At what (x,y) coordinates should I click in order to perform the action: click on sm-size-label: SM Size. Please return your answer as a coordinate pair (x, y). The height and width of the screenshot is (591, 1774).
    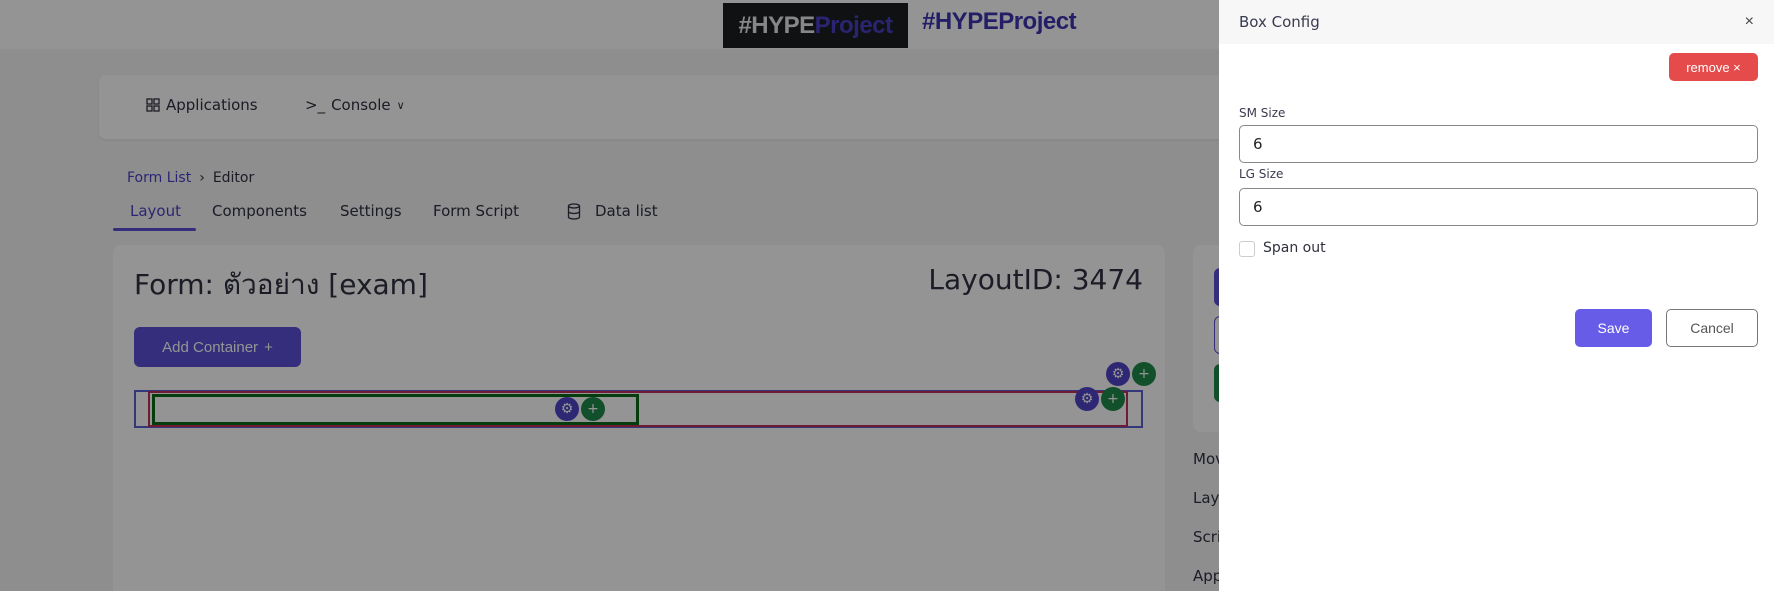
    Looking at the image, I should click on (1262, 113).